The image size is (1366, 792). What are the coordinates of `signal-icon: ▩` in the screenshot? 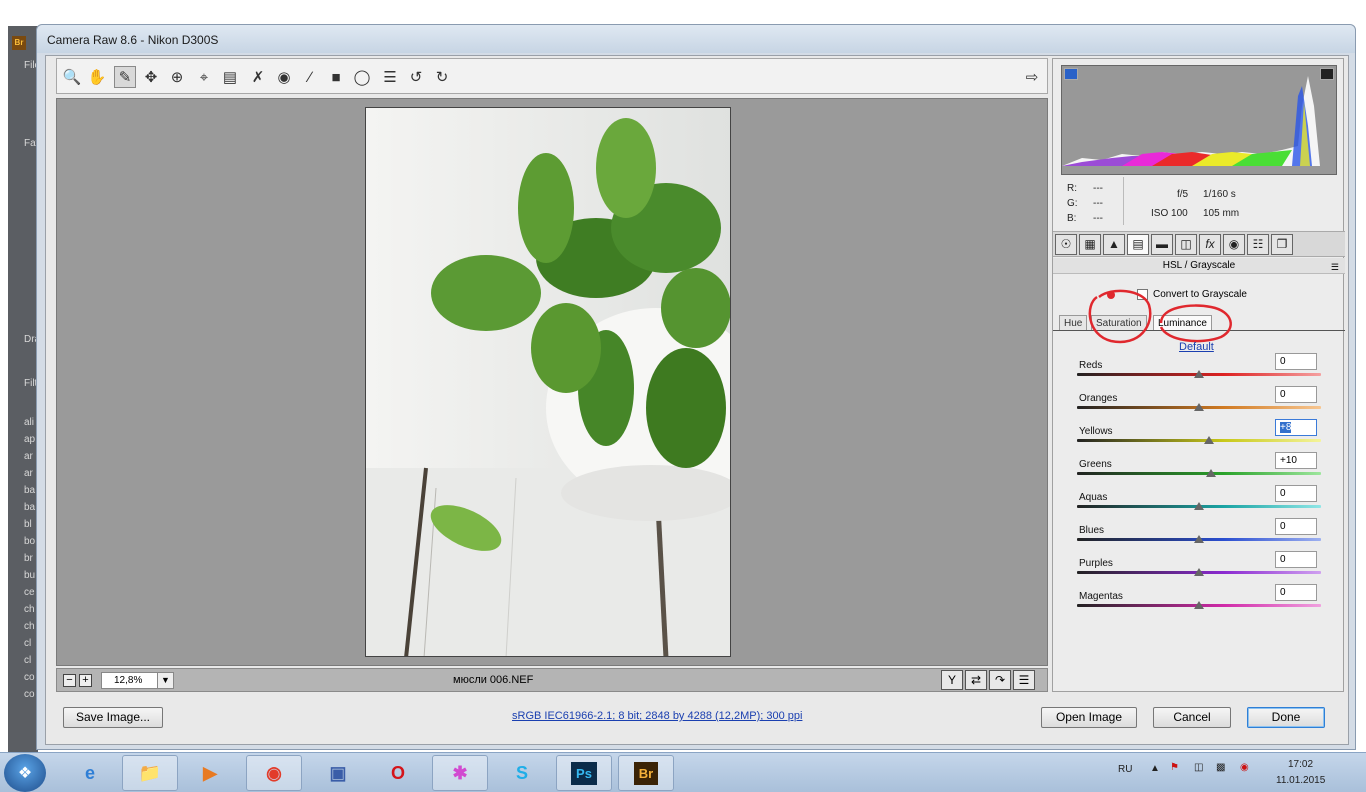 It's located at (1220, 767).